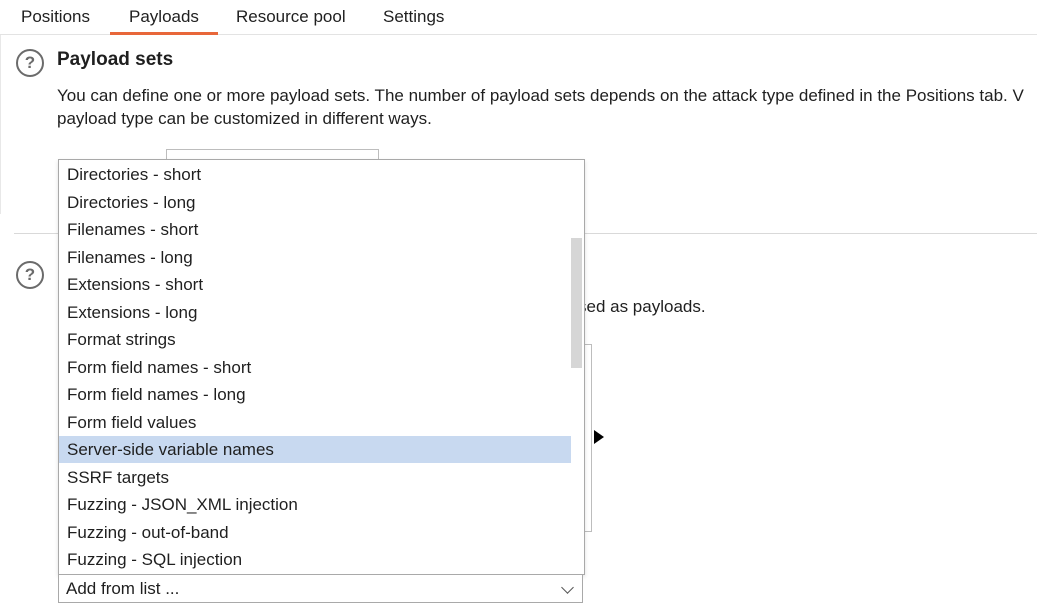 Image resolution: width=1037 pixels, height=612 pixels. Describe the element at coordinates (642, 306) in the screenshot. I see `payload-settings-description: sed as payloads.` at that location.